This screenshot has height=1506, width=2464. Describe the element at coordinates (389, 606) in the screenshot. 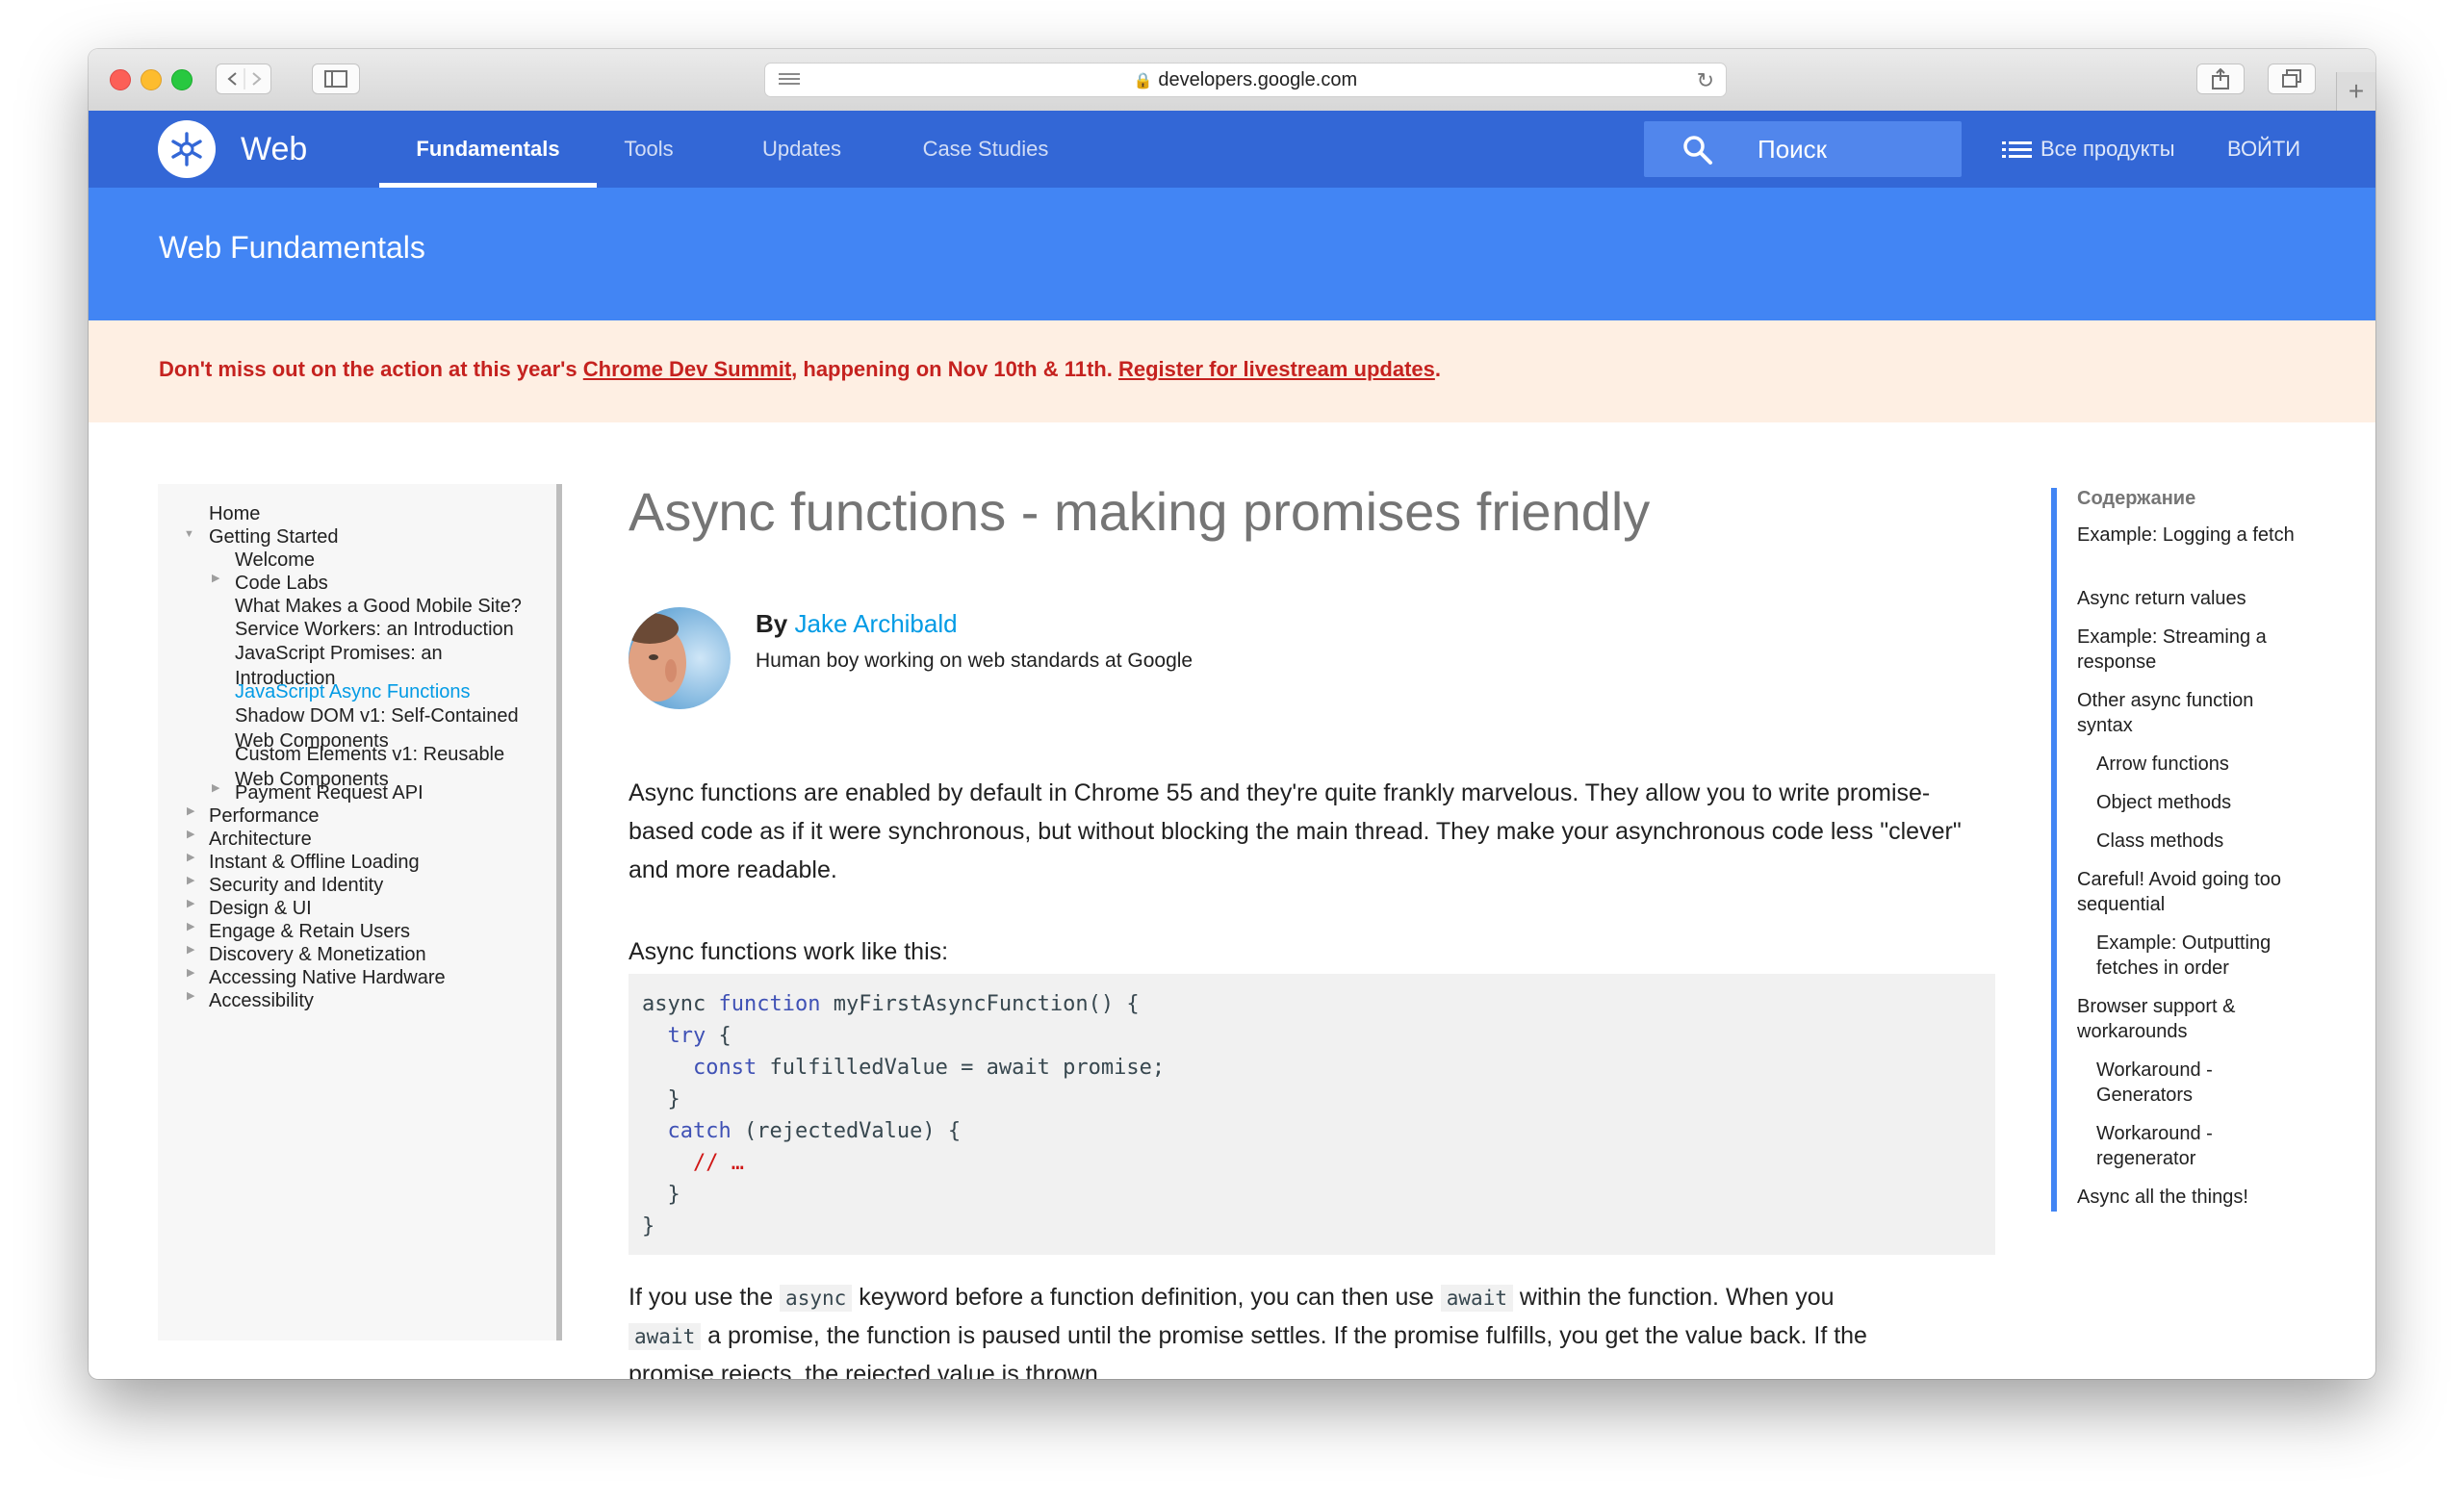

I see `nav-item-good-mobile-site: What Makes a Good Mobile Site?` at that location.